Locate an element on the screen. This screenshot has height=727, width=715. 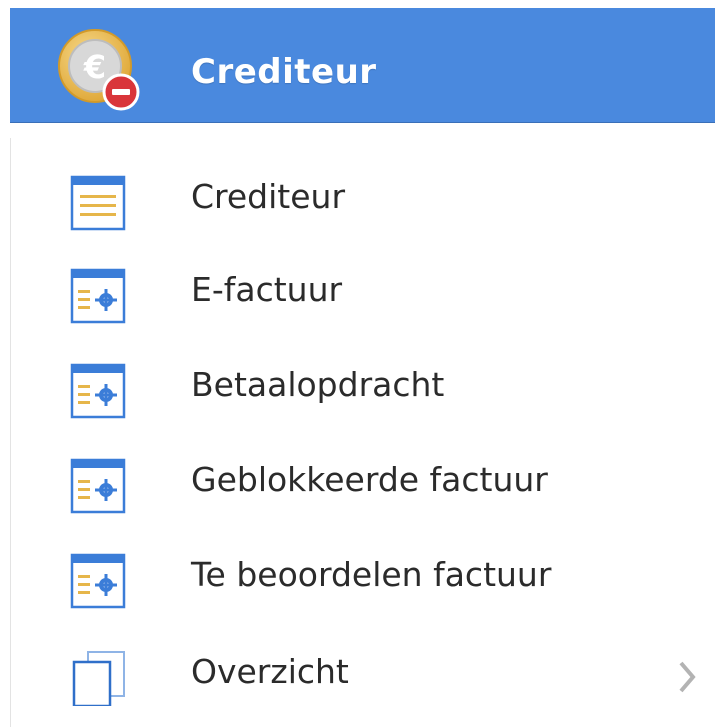
menu-item-e-factuur: E-factuur is located at coordinates (362, 293).